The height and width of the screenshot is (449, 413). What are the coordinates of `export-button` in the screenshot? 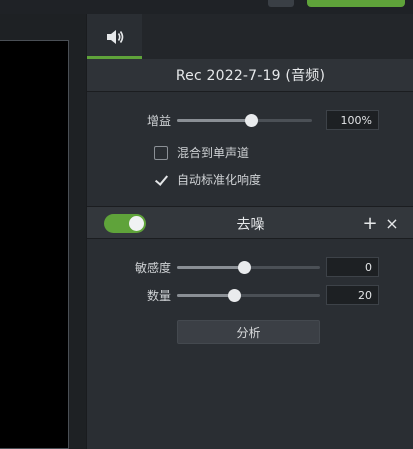 It's located at (356, 3).